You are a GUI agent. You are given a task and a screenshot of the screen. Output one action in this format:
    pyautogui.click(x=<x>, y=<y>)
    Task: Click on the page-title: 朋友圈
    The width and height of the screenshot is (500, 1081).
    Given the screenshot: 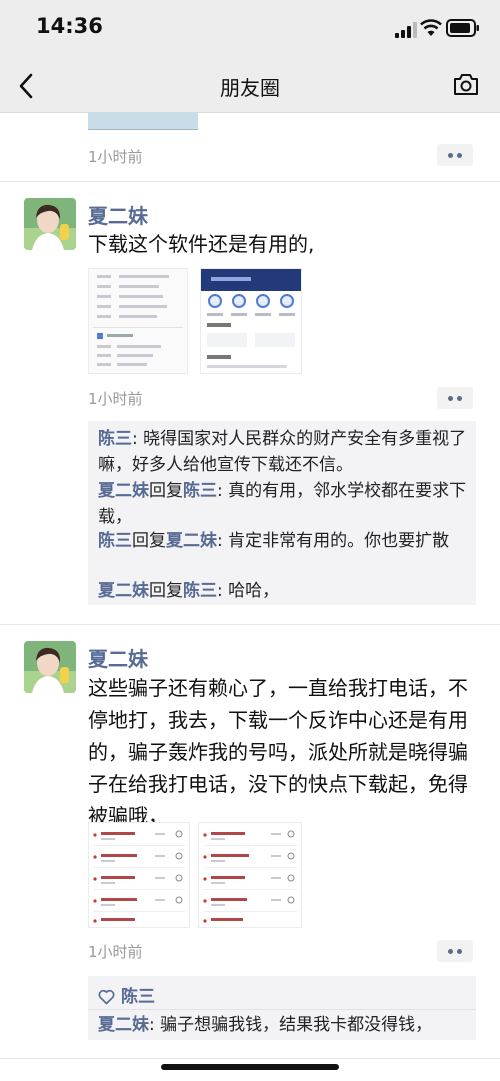 What is the action you would take?
    pyautogui.click(x=250, y=88)
    